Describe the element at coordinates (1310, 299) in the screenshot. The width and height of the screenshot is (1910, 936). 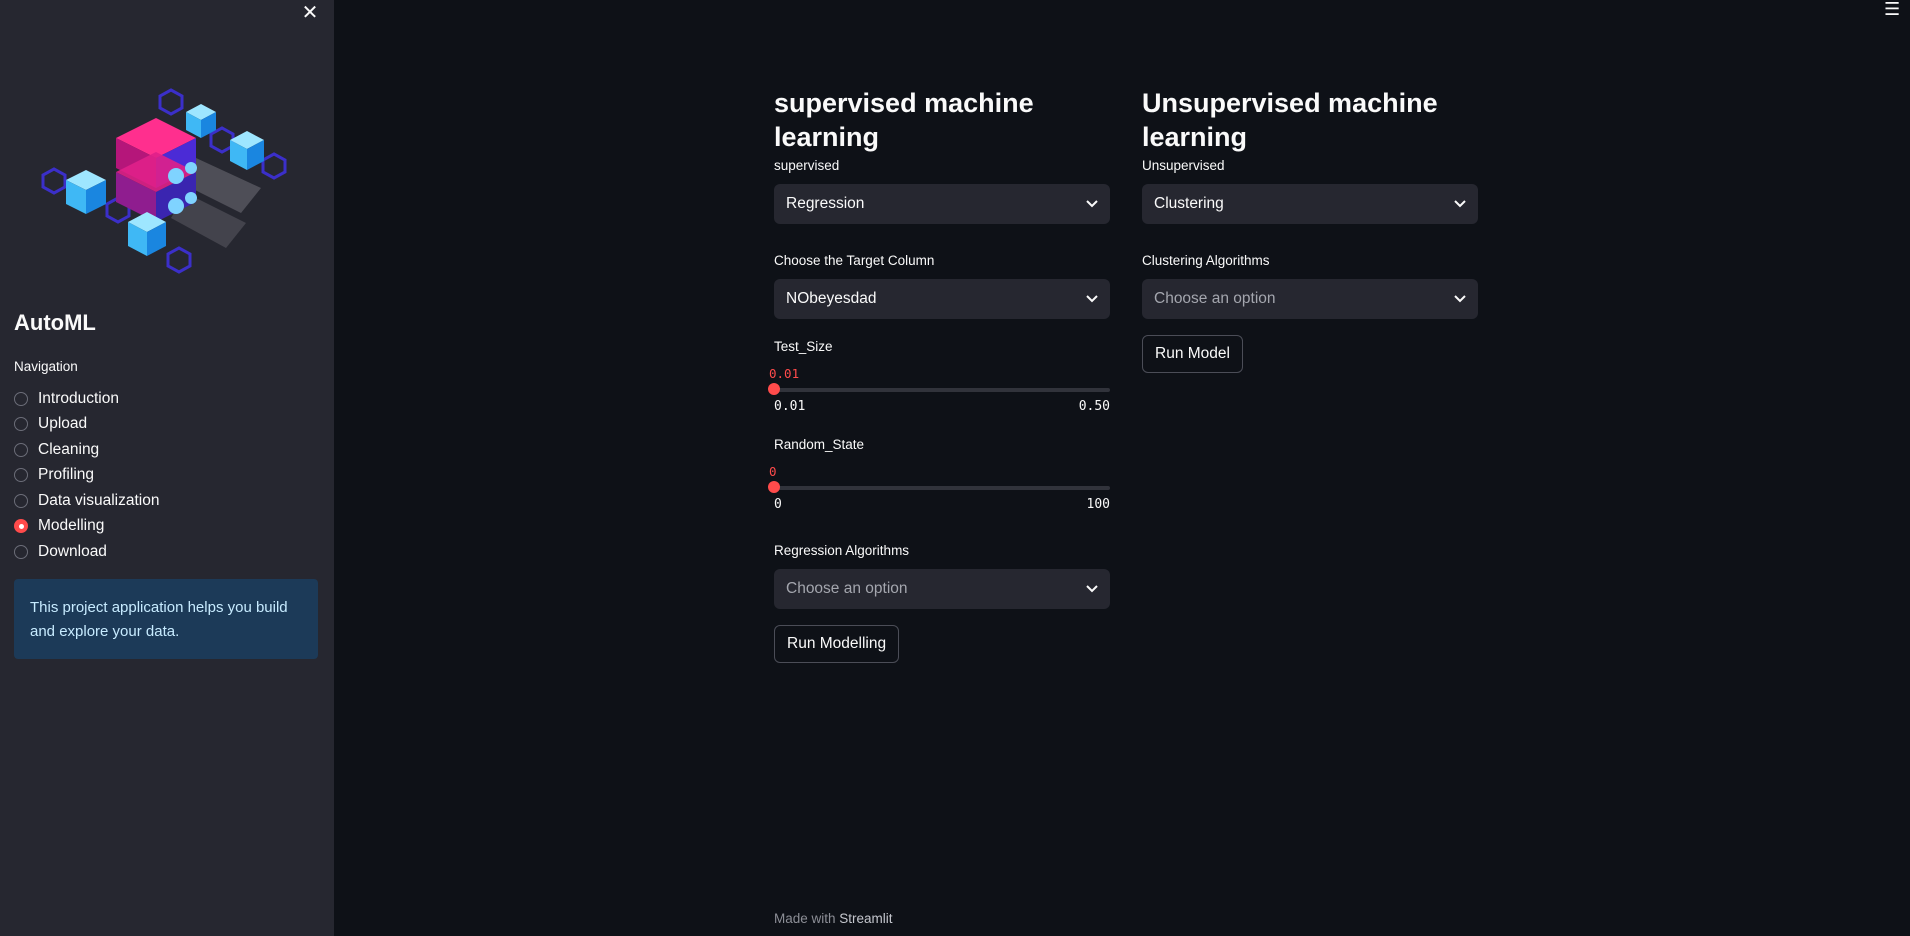
I see `clustering-algorithms-select: Choose an option` at that location.